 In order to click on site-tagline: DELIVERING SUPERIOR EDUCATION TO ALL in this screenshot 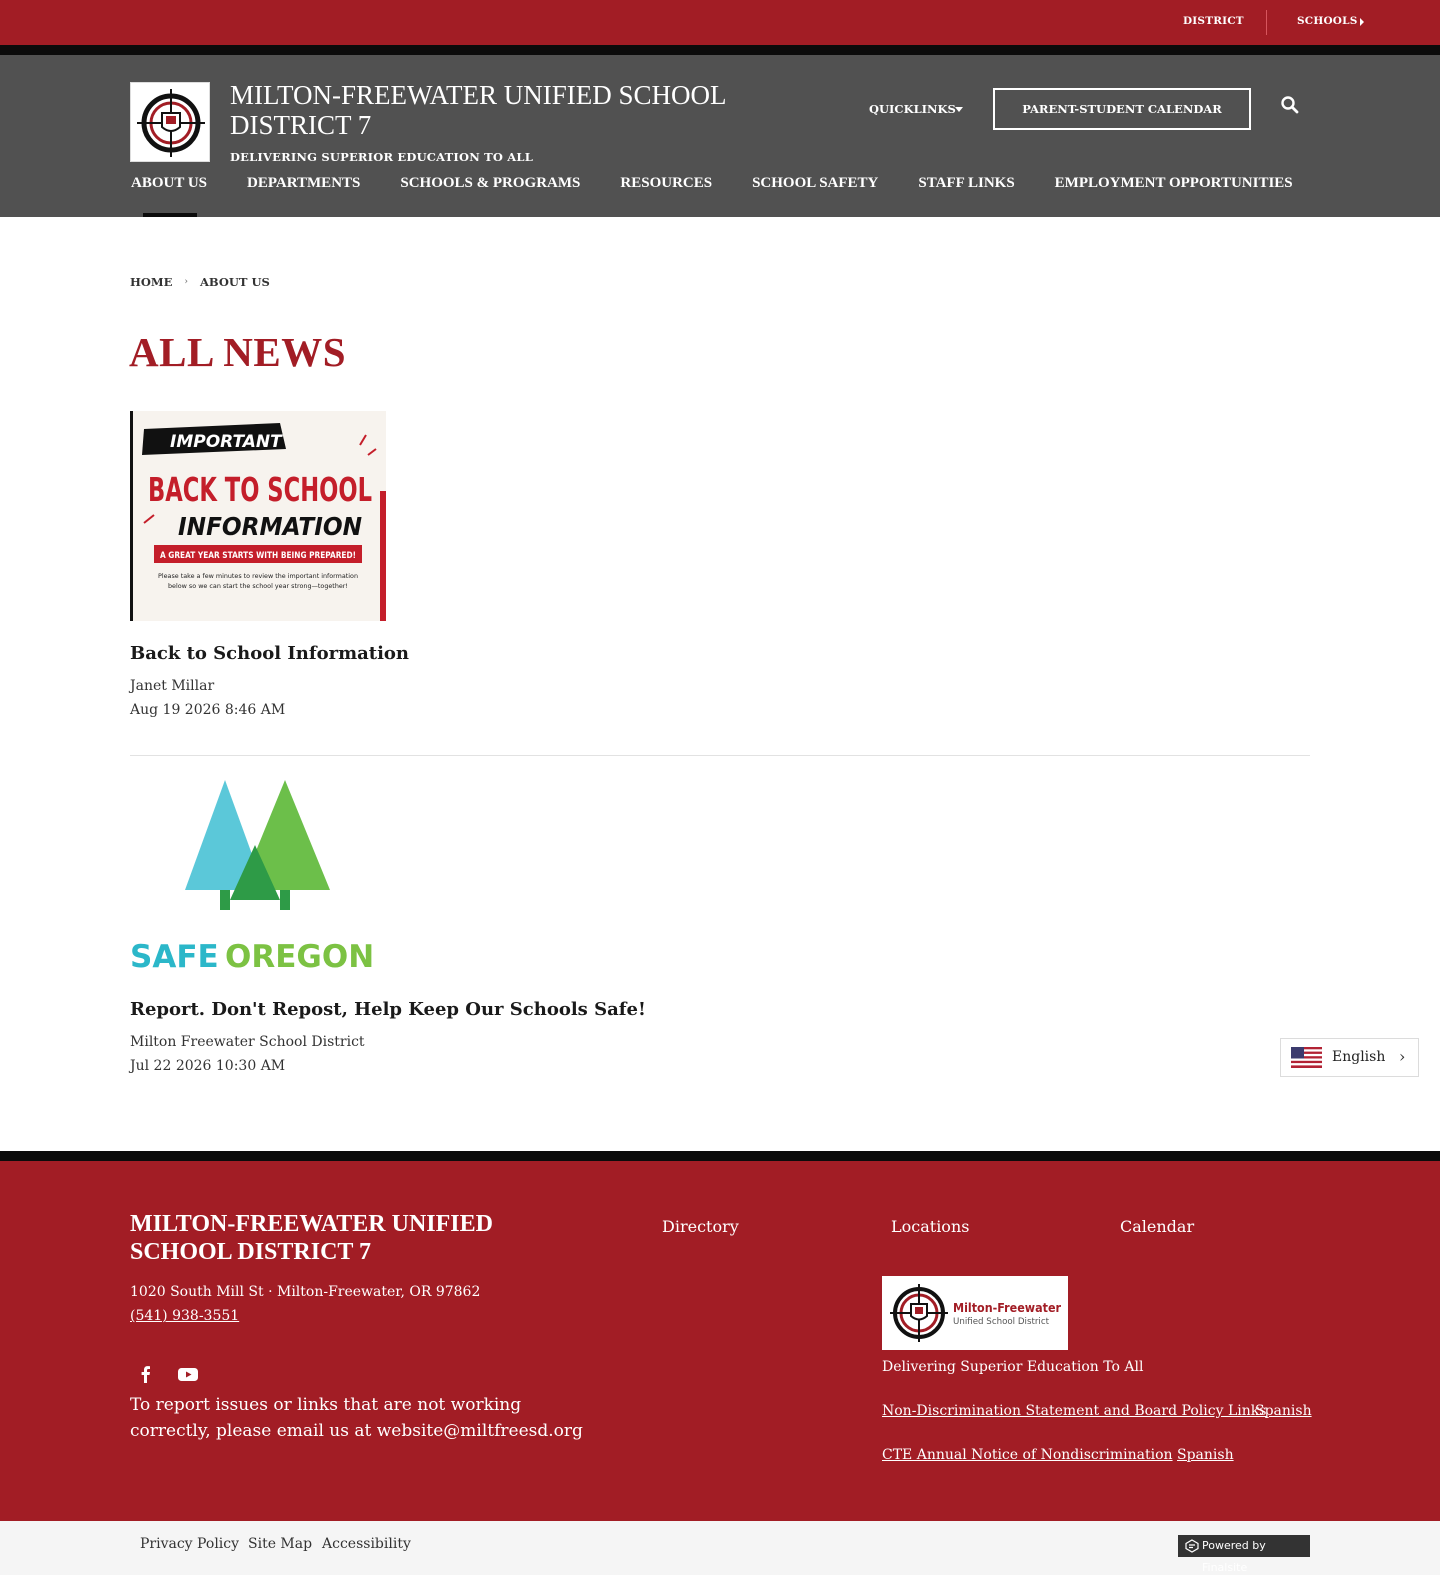, I will do `click(381, 157)`.